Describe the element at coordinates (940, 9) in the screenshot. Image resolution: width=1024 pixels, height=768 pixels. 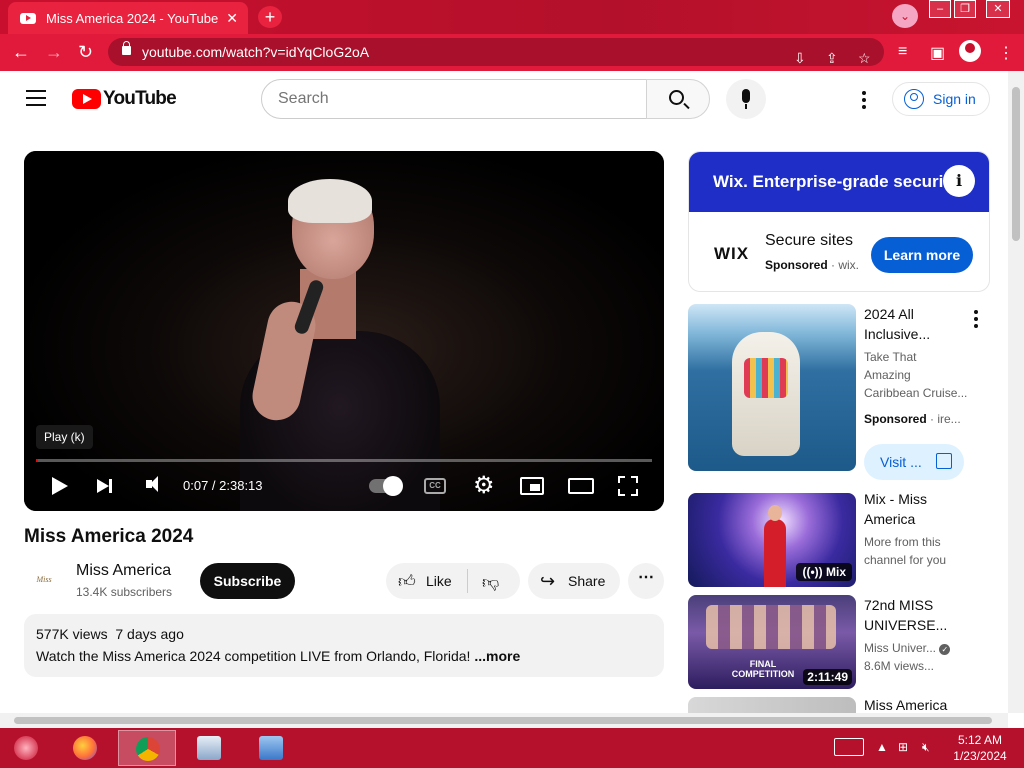
I see `minimize-icon: –` at that location.